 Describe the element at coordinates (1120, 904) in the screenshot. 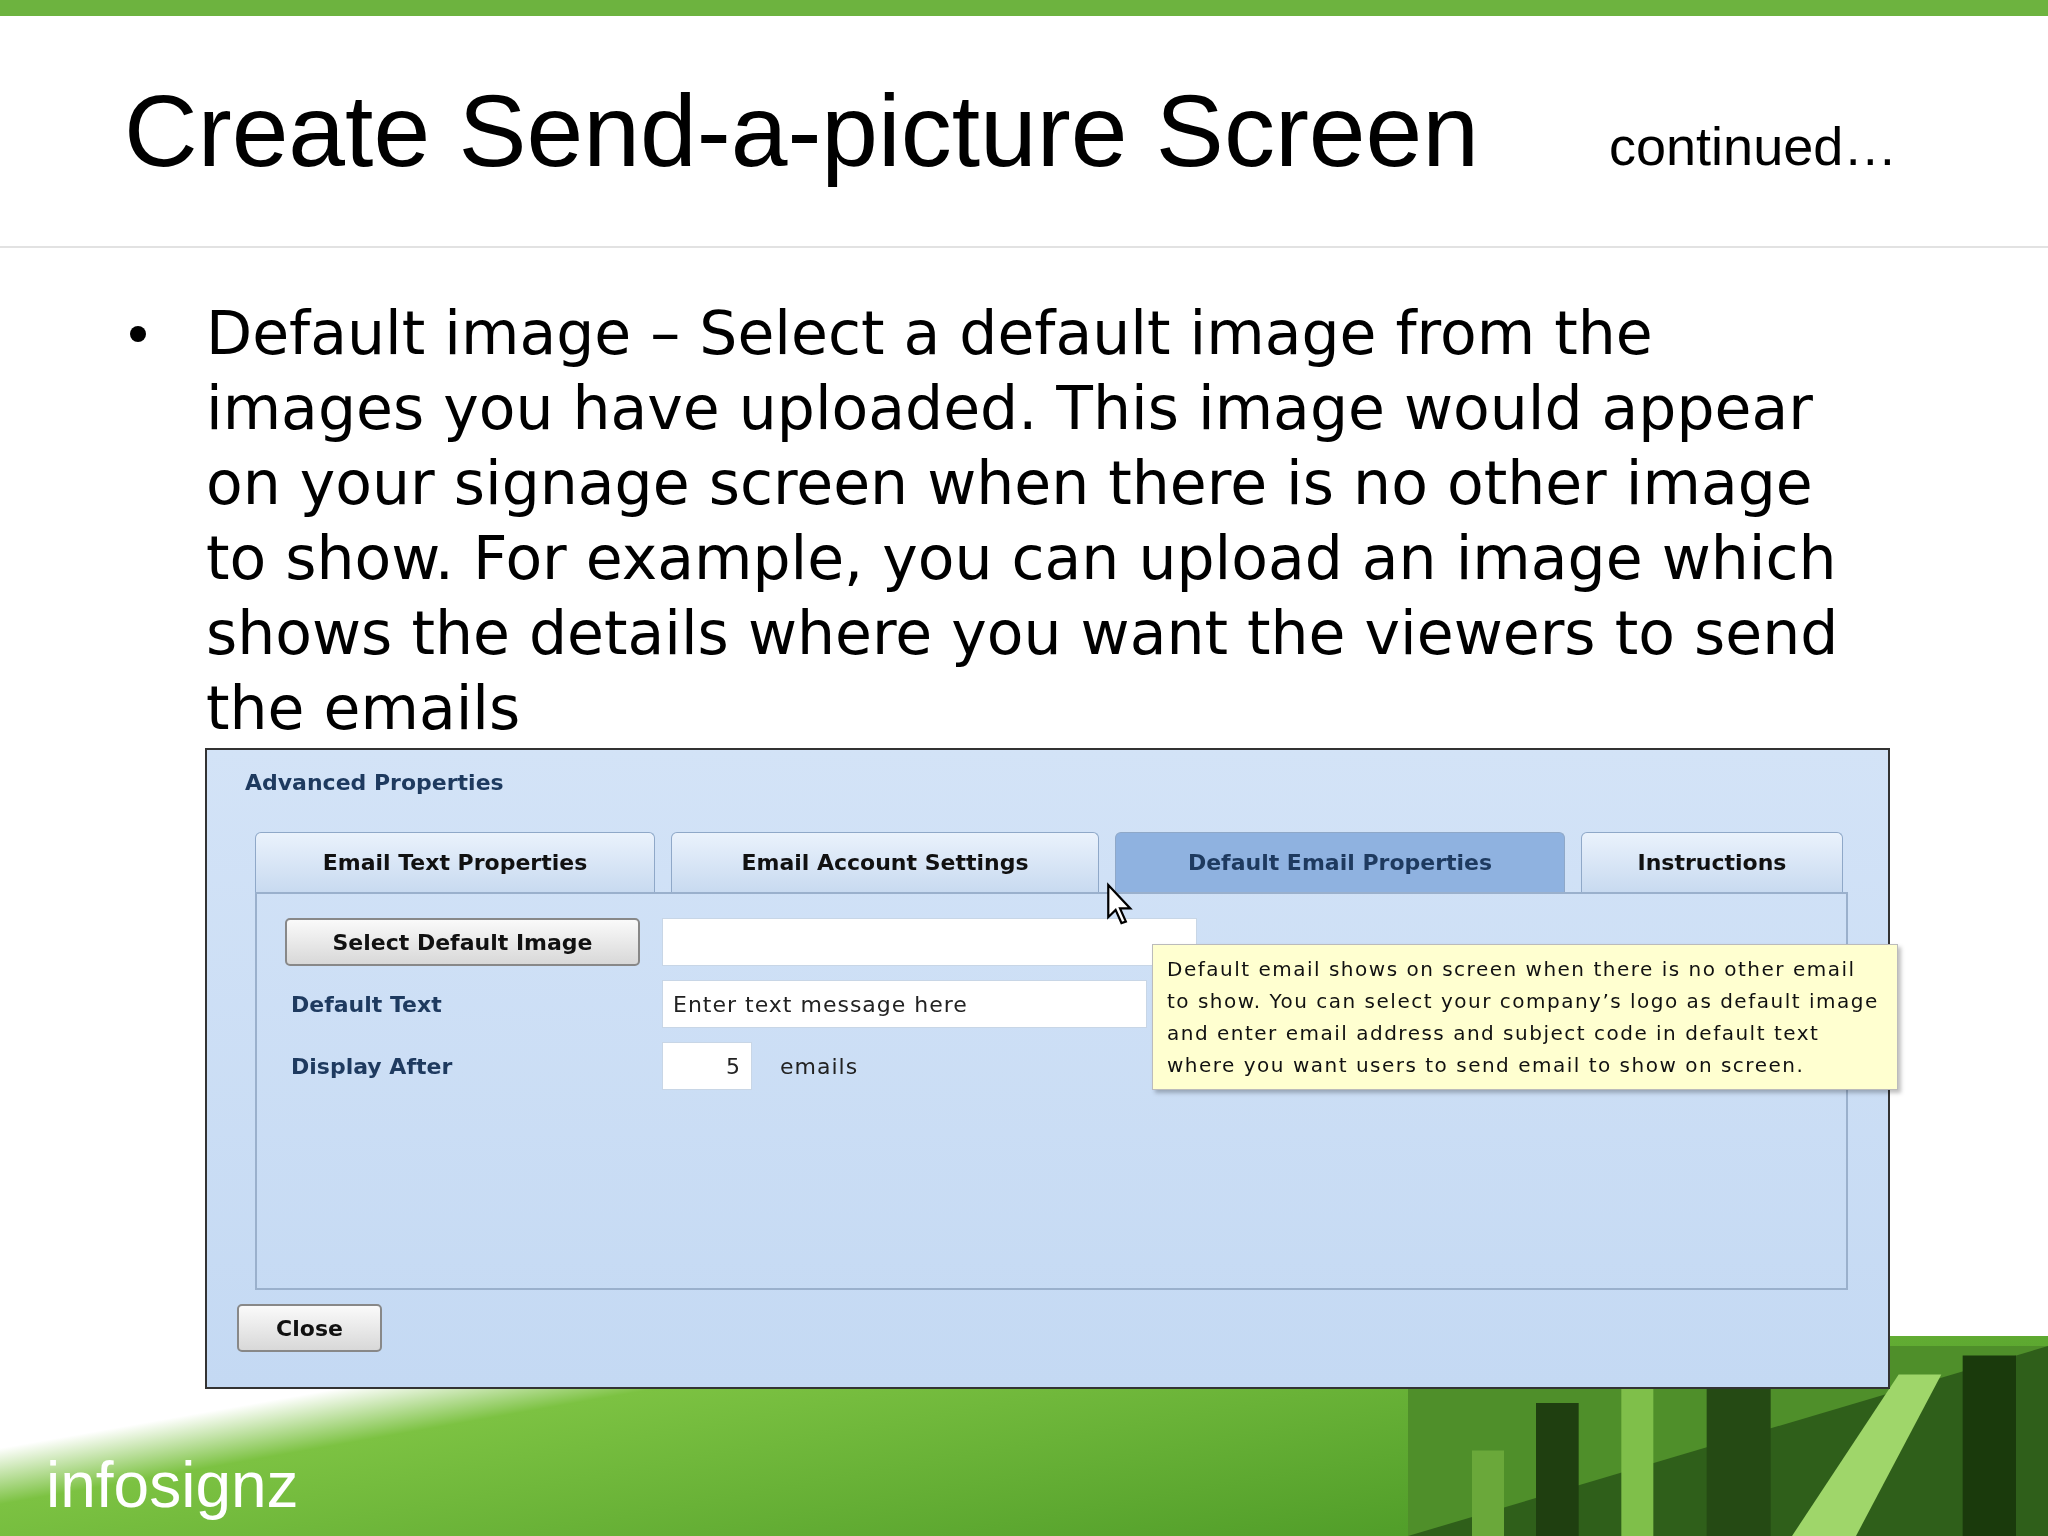

I see `pointer-icon` at that location.